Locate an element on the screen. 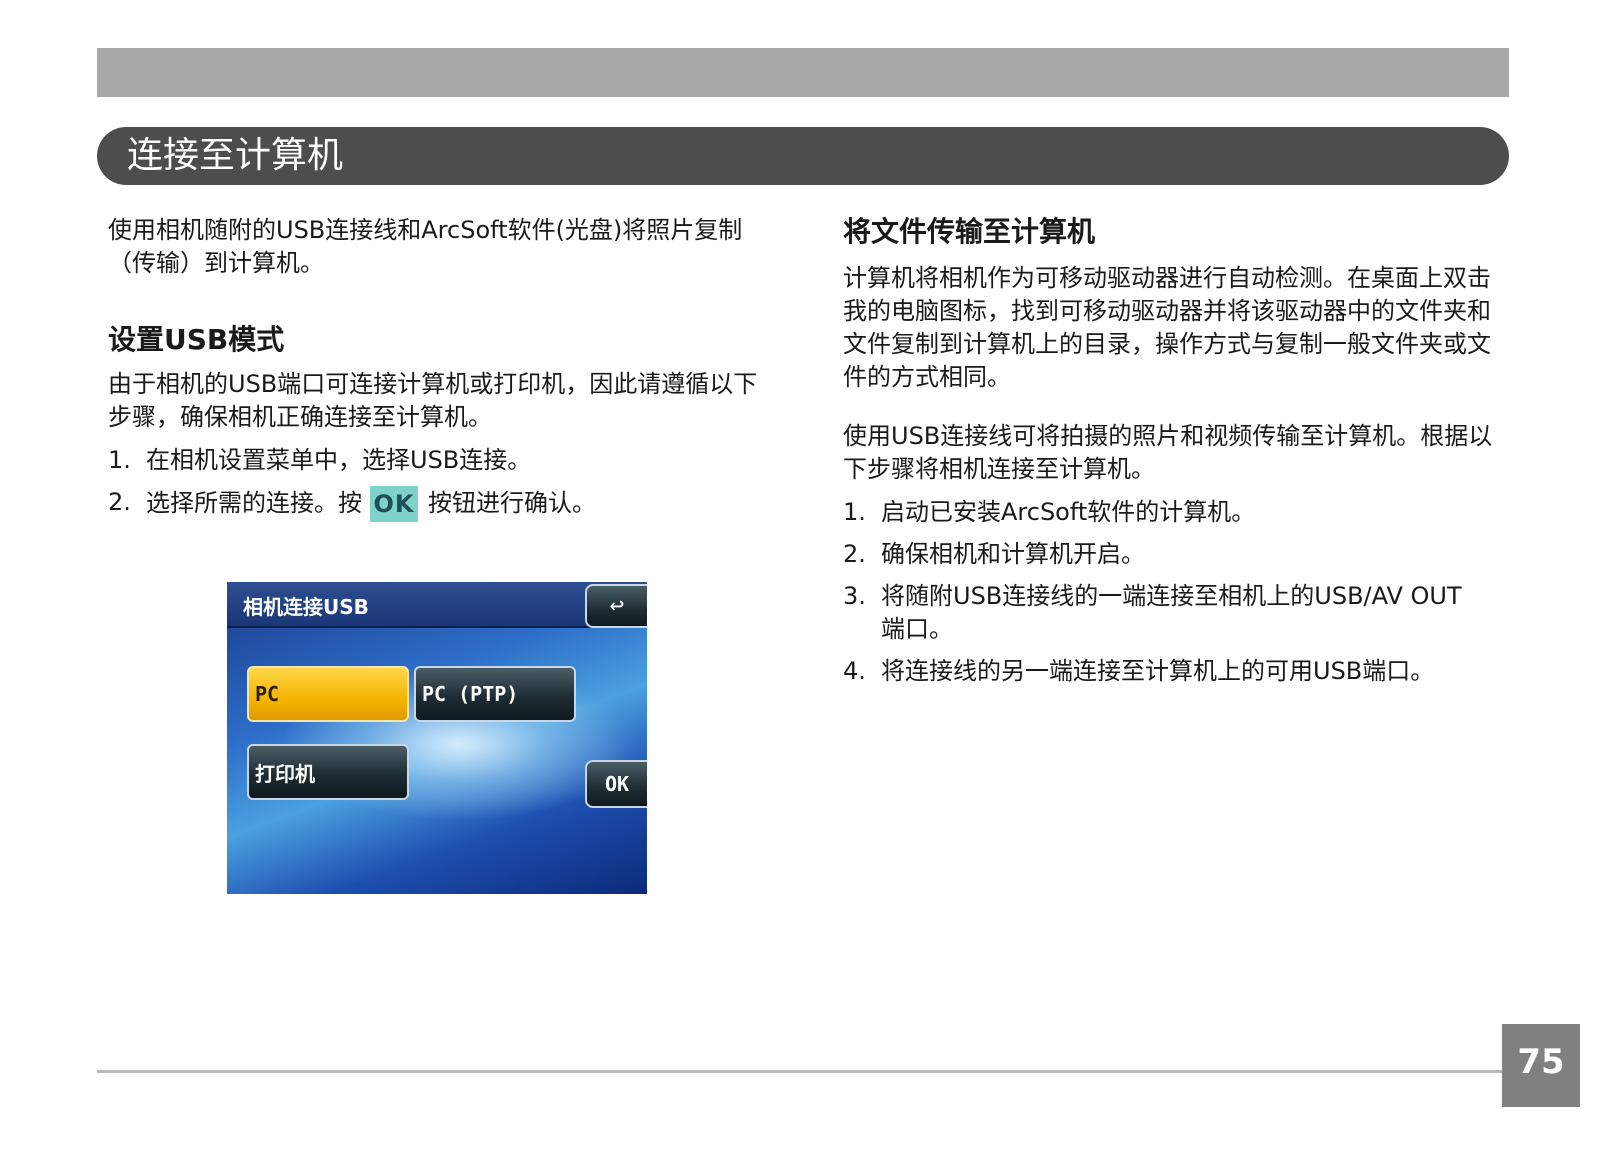  list-item: 2. 确保相机和计算机开启。 is located at coordinates (1173, 554).